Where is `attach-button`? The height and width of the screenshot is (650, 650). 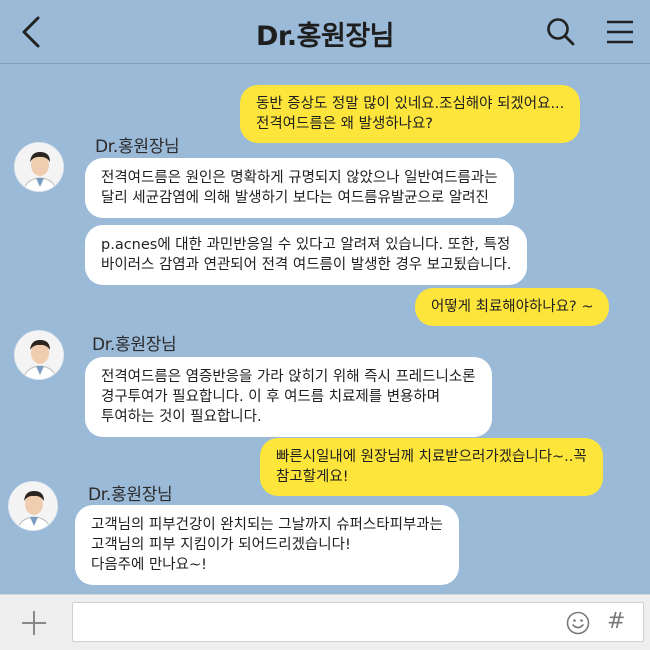
attach-button is located at coordinates (34, 623).